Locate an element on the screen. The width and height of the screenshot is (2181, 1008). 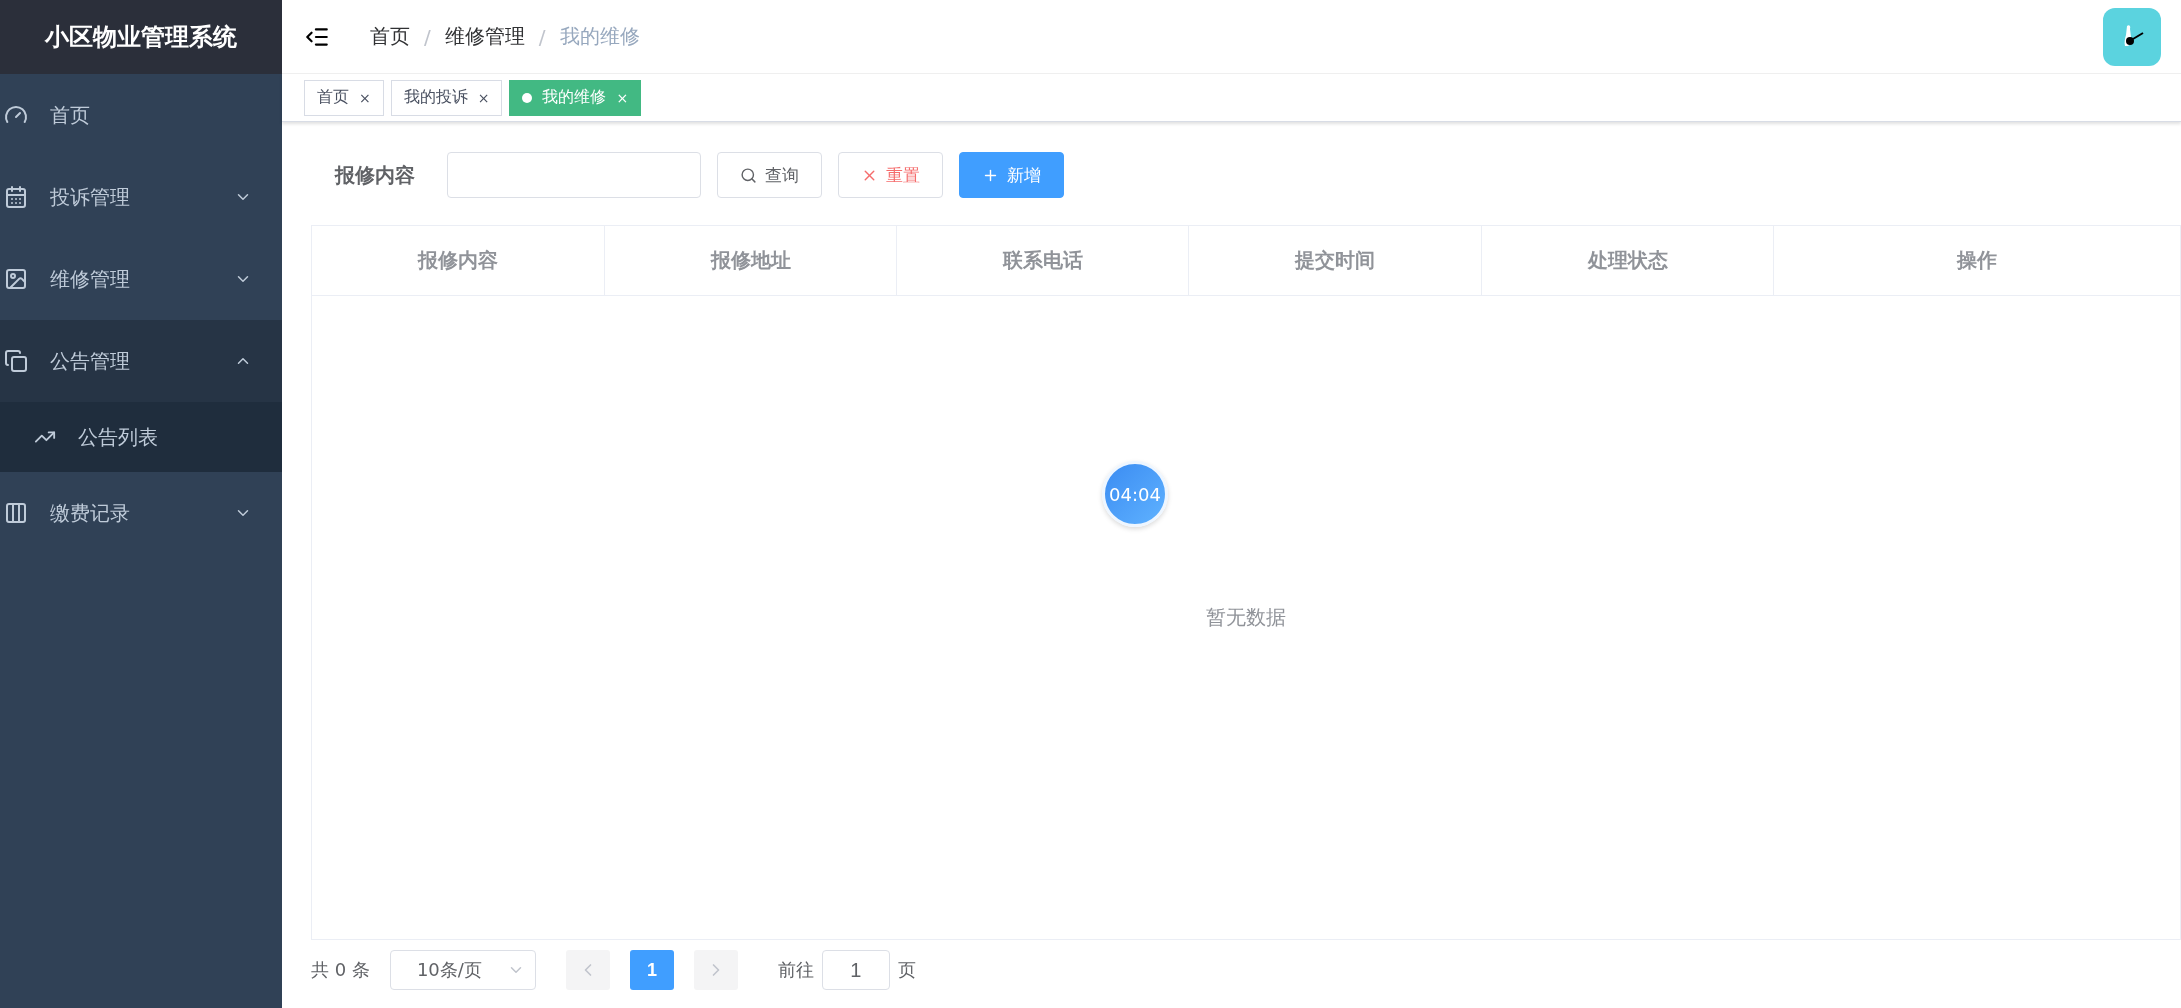
timer-badge: 04:04 is located at coordinates (1135, 494).